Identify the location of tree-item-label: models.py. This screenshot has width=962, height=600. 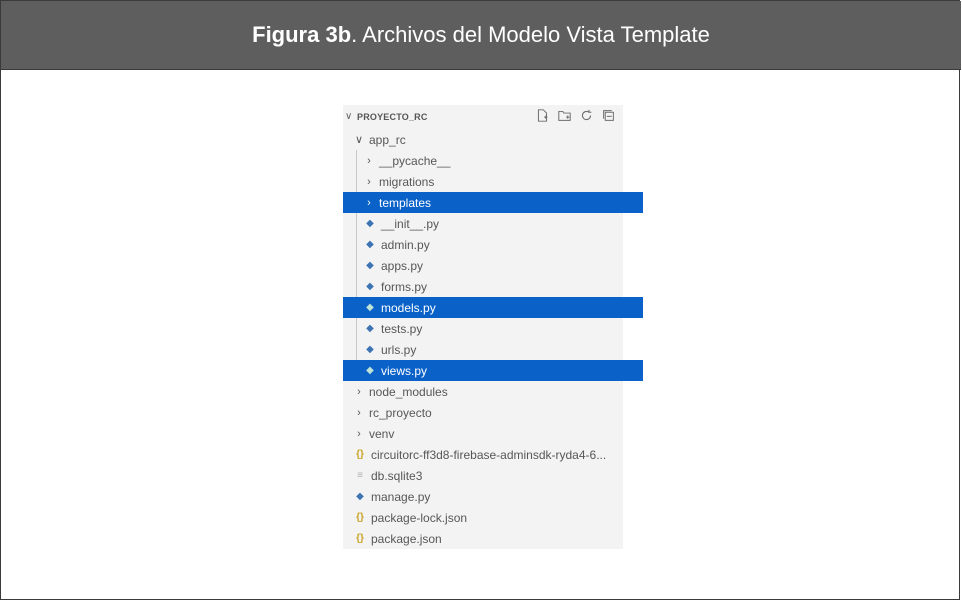
(408, 307).